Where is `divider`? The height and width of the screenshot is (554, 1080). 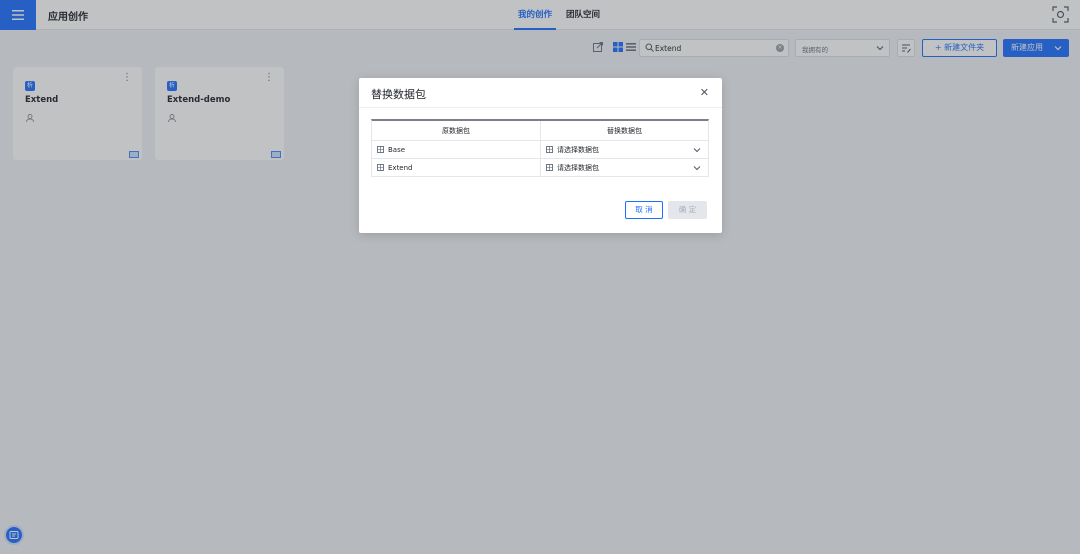 divider is located at coordinates (540, 107).